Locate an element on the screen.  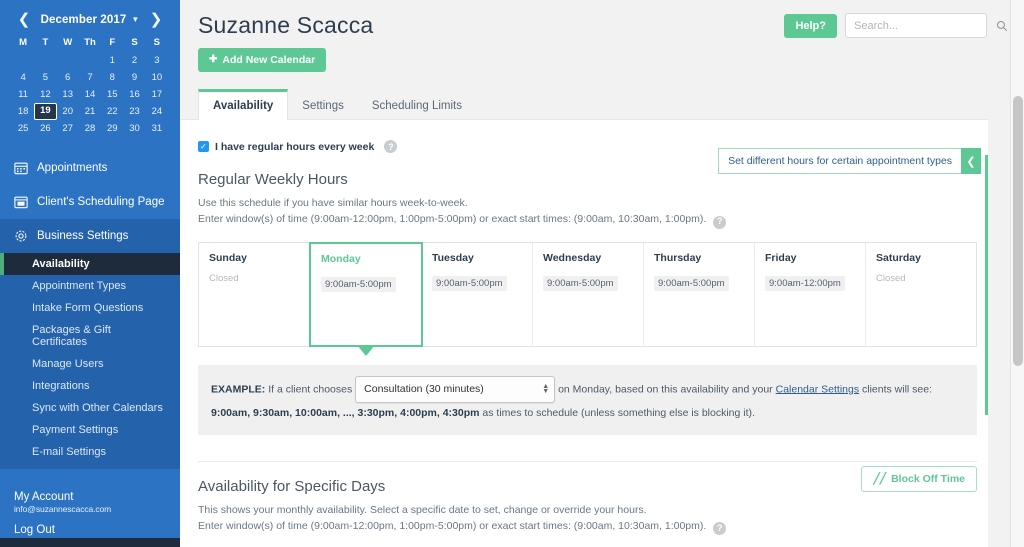
sidebar-subitem-e-mail-settings: E-mail Settings is located at coordinates (90, 452).